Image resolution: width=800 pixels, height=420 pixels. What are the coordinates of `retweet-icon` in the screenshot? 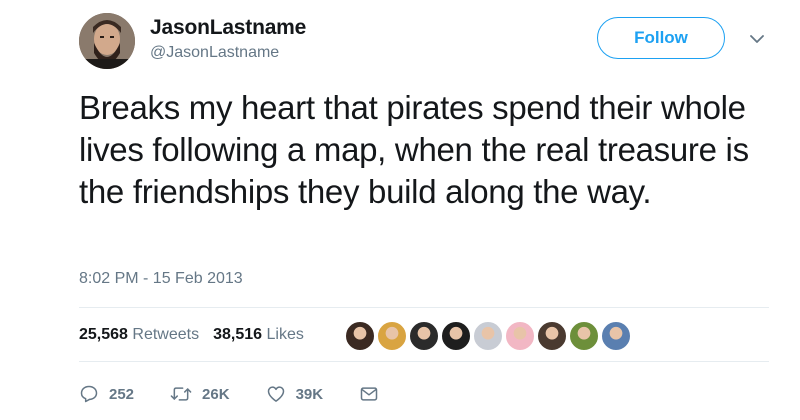 It's located at (181, 394).